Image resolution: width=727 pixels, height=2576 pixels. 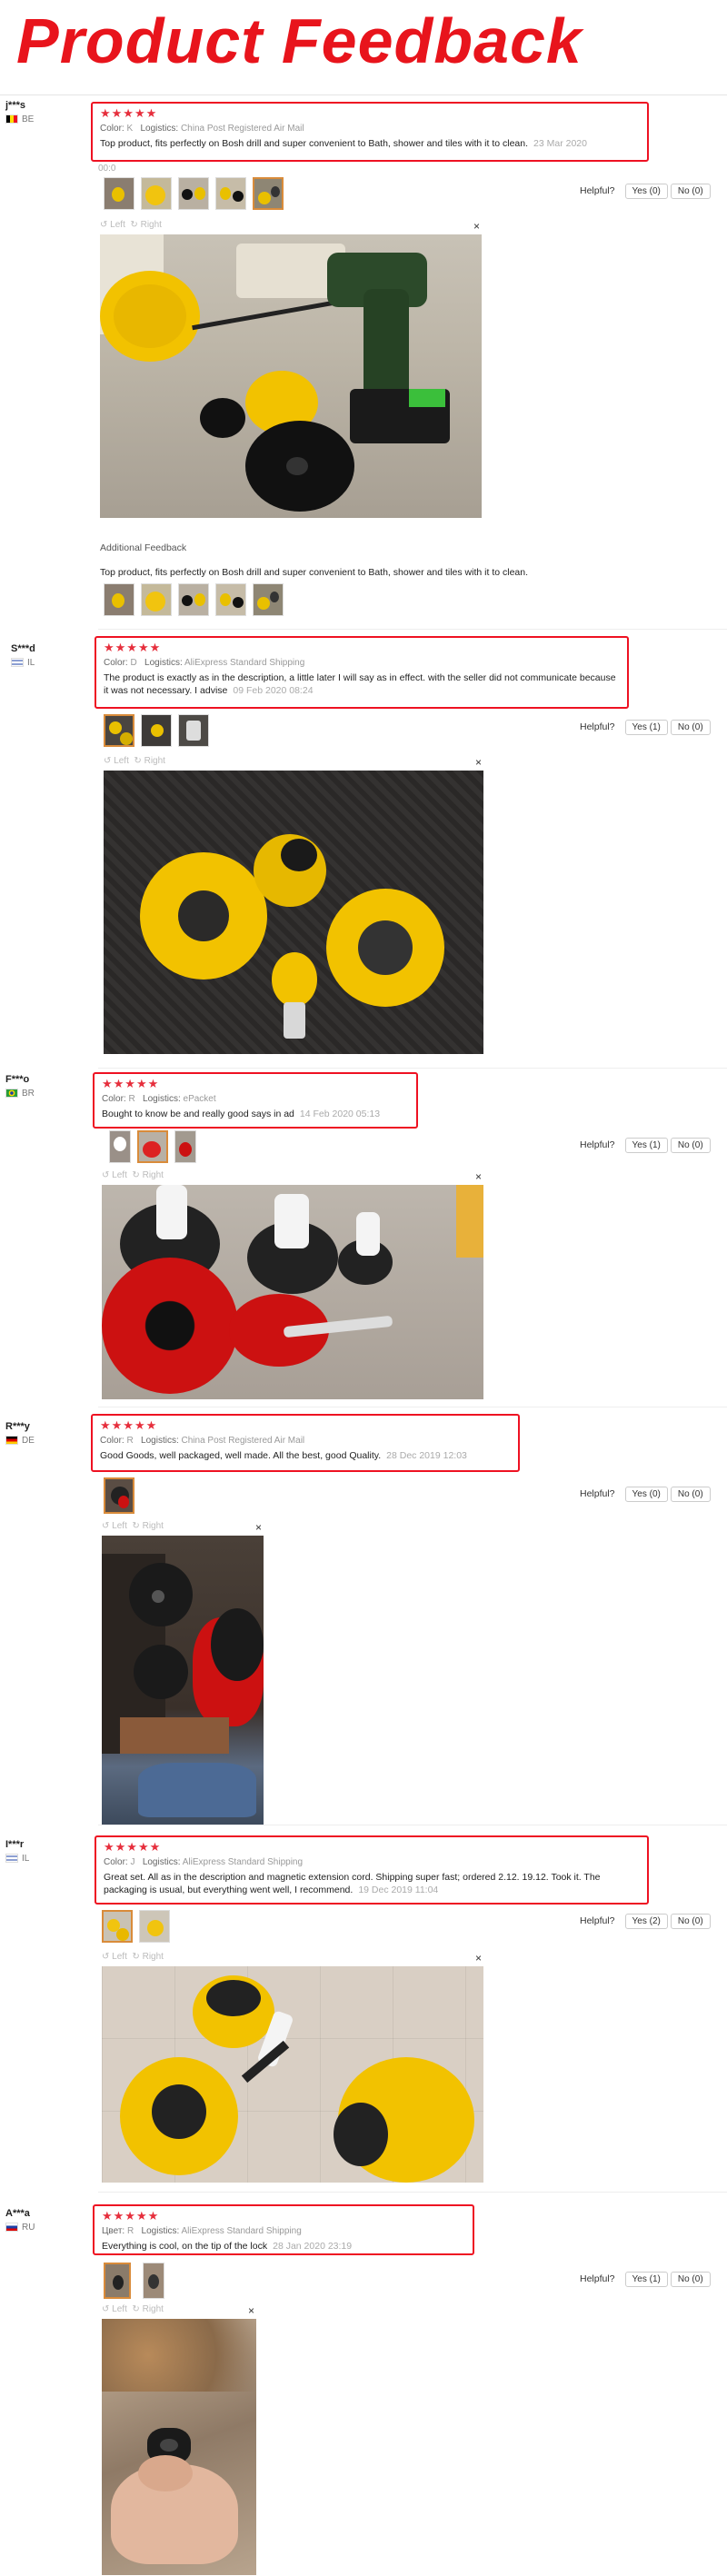 I want to click on reviewer-name: S***d, so click(x=23, y=649).